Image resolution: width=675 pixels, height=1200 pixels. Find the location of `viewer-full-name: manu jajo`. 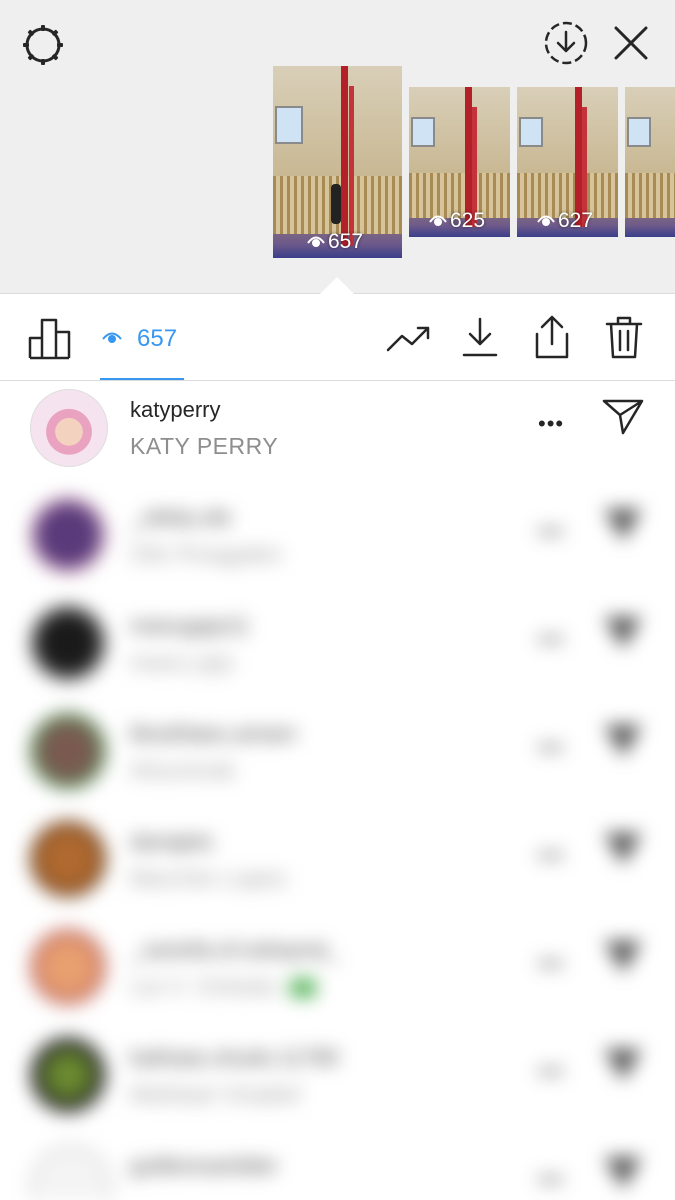

viewer-full-name: manu jajo is located at coordinates (182, 662).